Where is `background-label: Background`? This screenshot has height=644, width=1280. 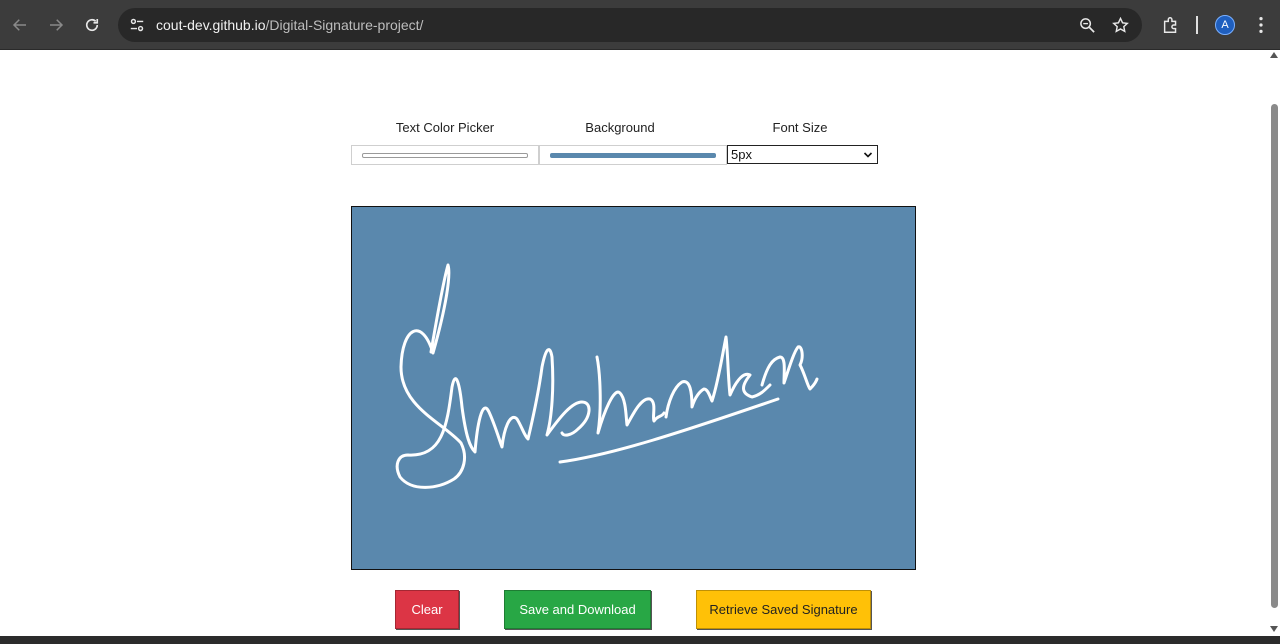
background-label: Background is located at coordinates (620, 127).